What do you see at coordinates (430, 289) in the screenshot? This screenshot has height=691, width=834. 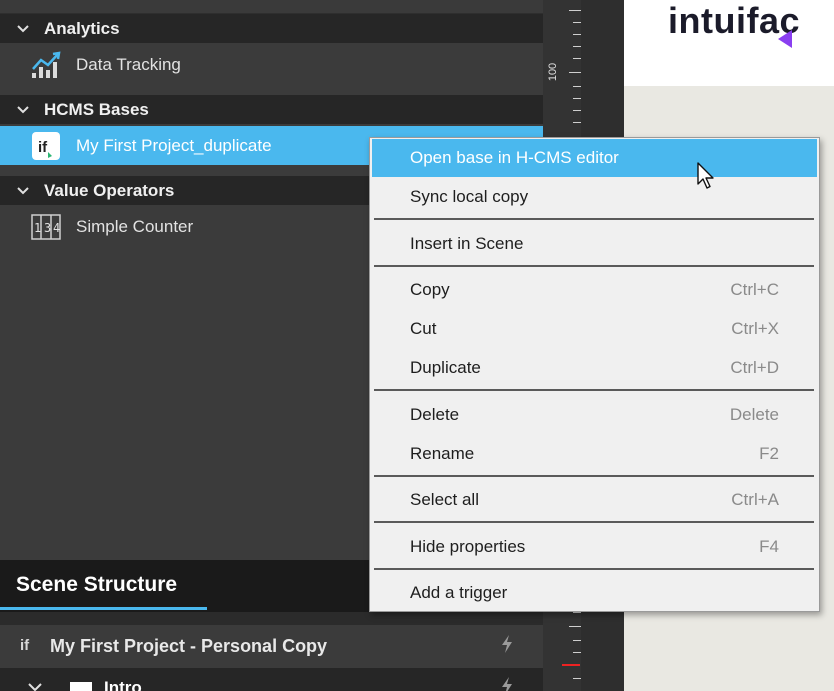 I see `menu-item-label: Copy` at bounding box center [430, 289].